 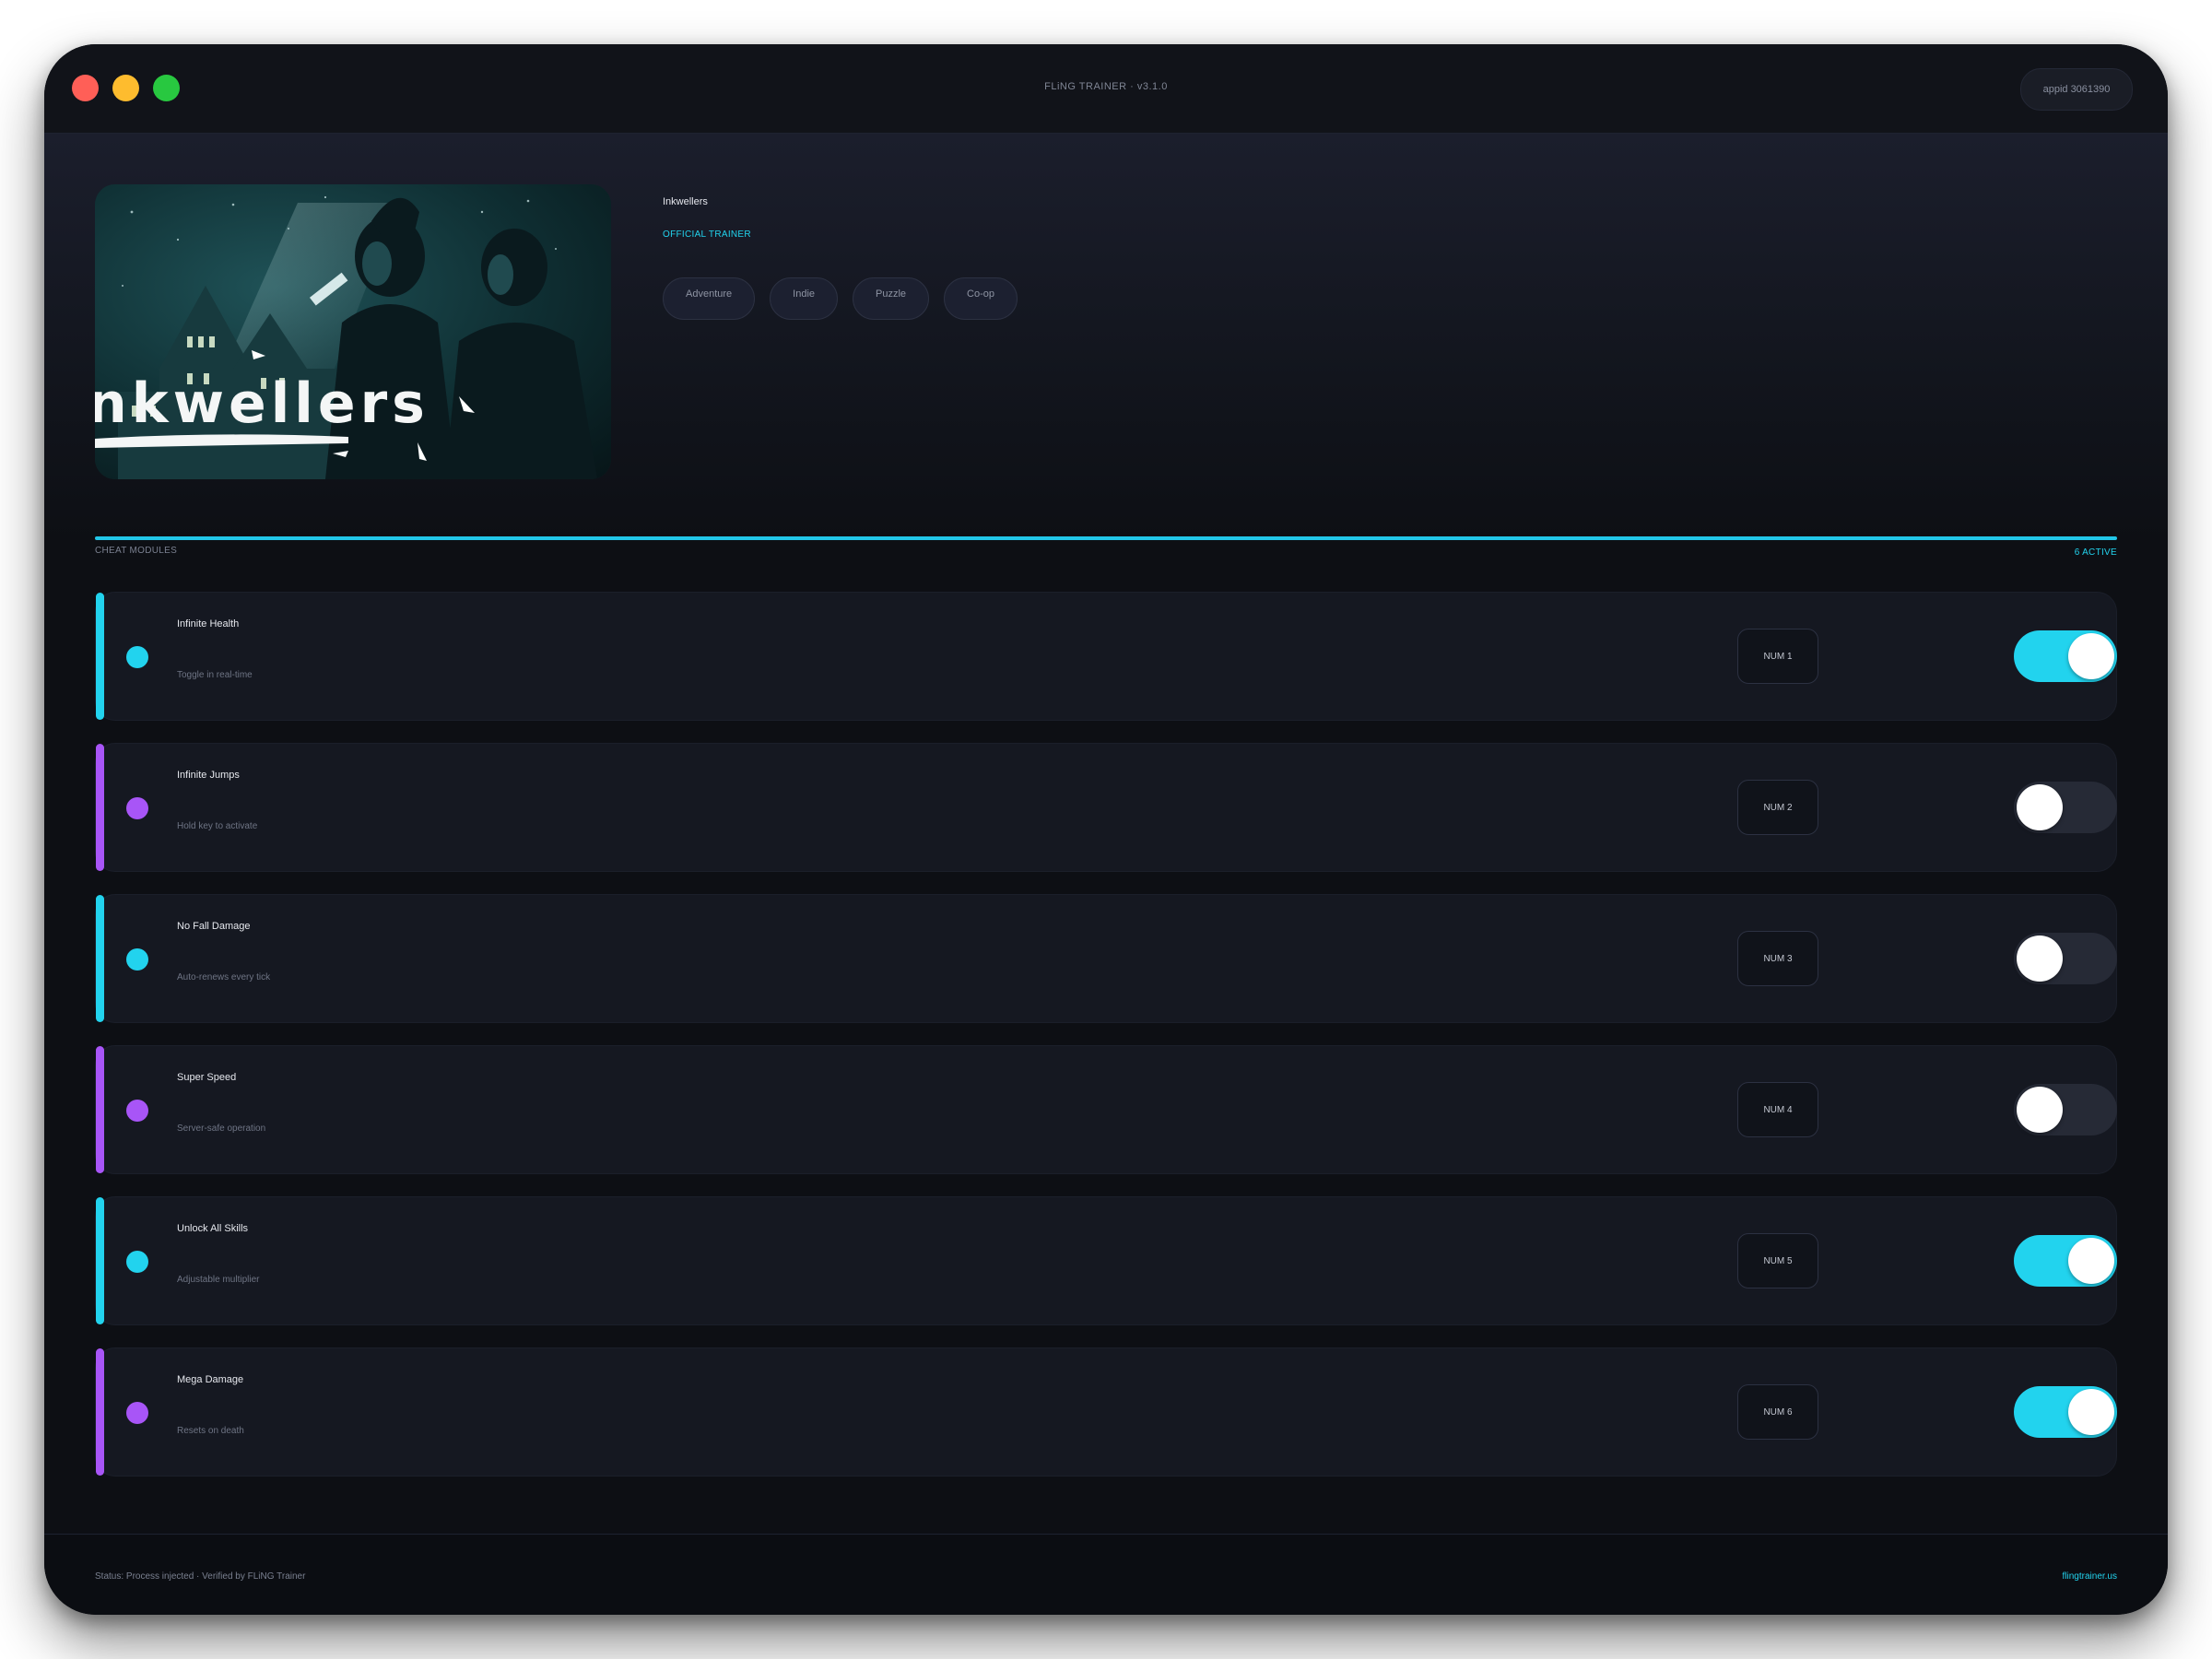 I want to click on cheat-row: Mega Damage Resets on death NUM 6, so click(x=1106, y=1412).